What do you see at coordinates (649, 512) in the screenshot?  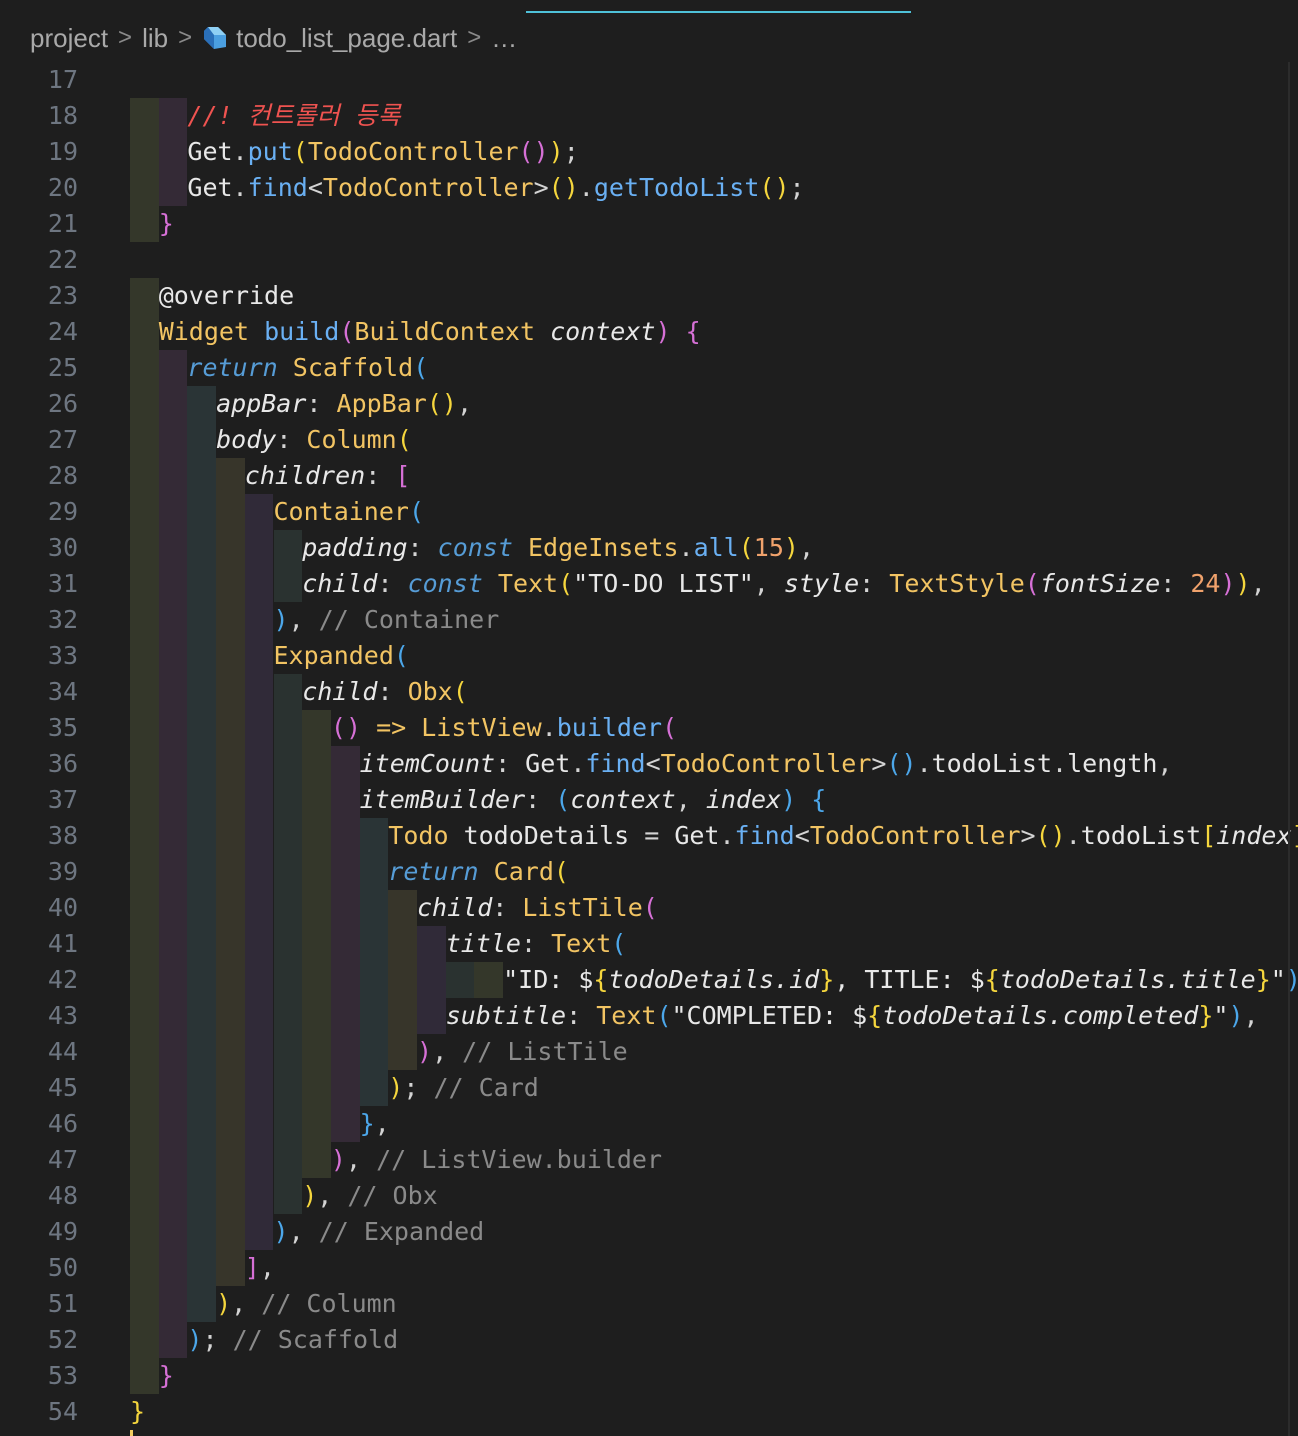 I see `code-line: 29 Container(` at bounding box center [649, 512].